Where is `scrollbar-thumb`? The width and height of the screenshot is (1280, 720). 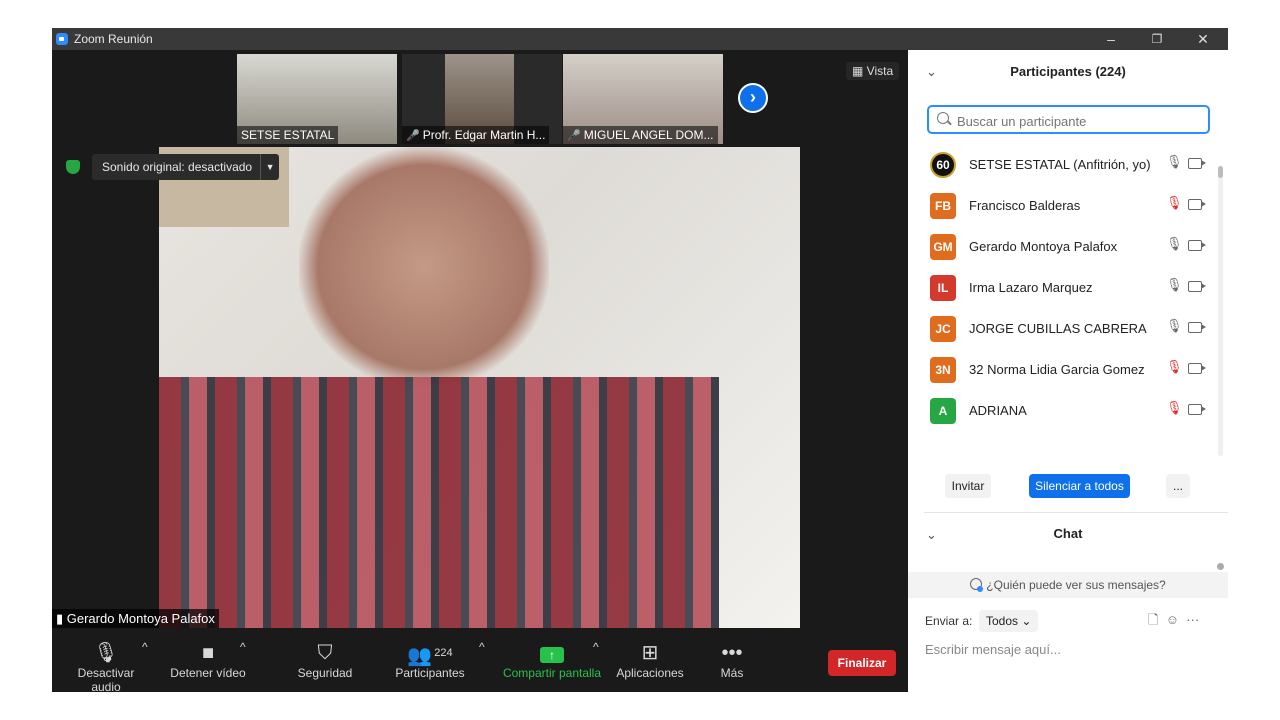 scrollbar-thumb is located at coordinates (1220, 172).